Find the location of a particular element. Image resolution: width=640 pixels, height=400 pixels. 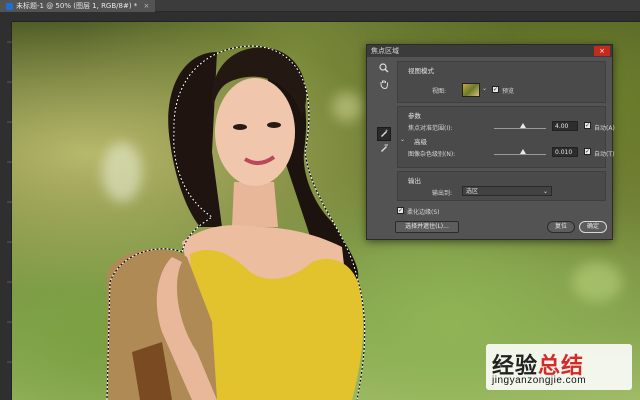

focus-range-input: 4.00 is located at coordinates (565, 126).